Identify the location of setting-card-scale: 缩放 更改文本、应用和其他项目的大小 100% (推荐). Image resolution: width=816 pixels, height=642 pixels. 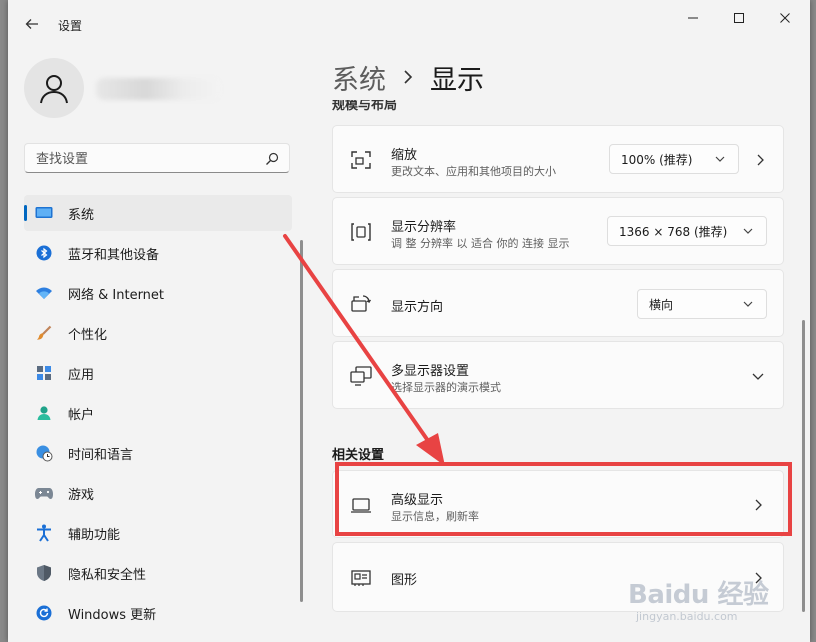
(558, 159).